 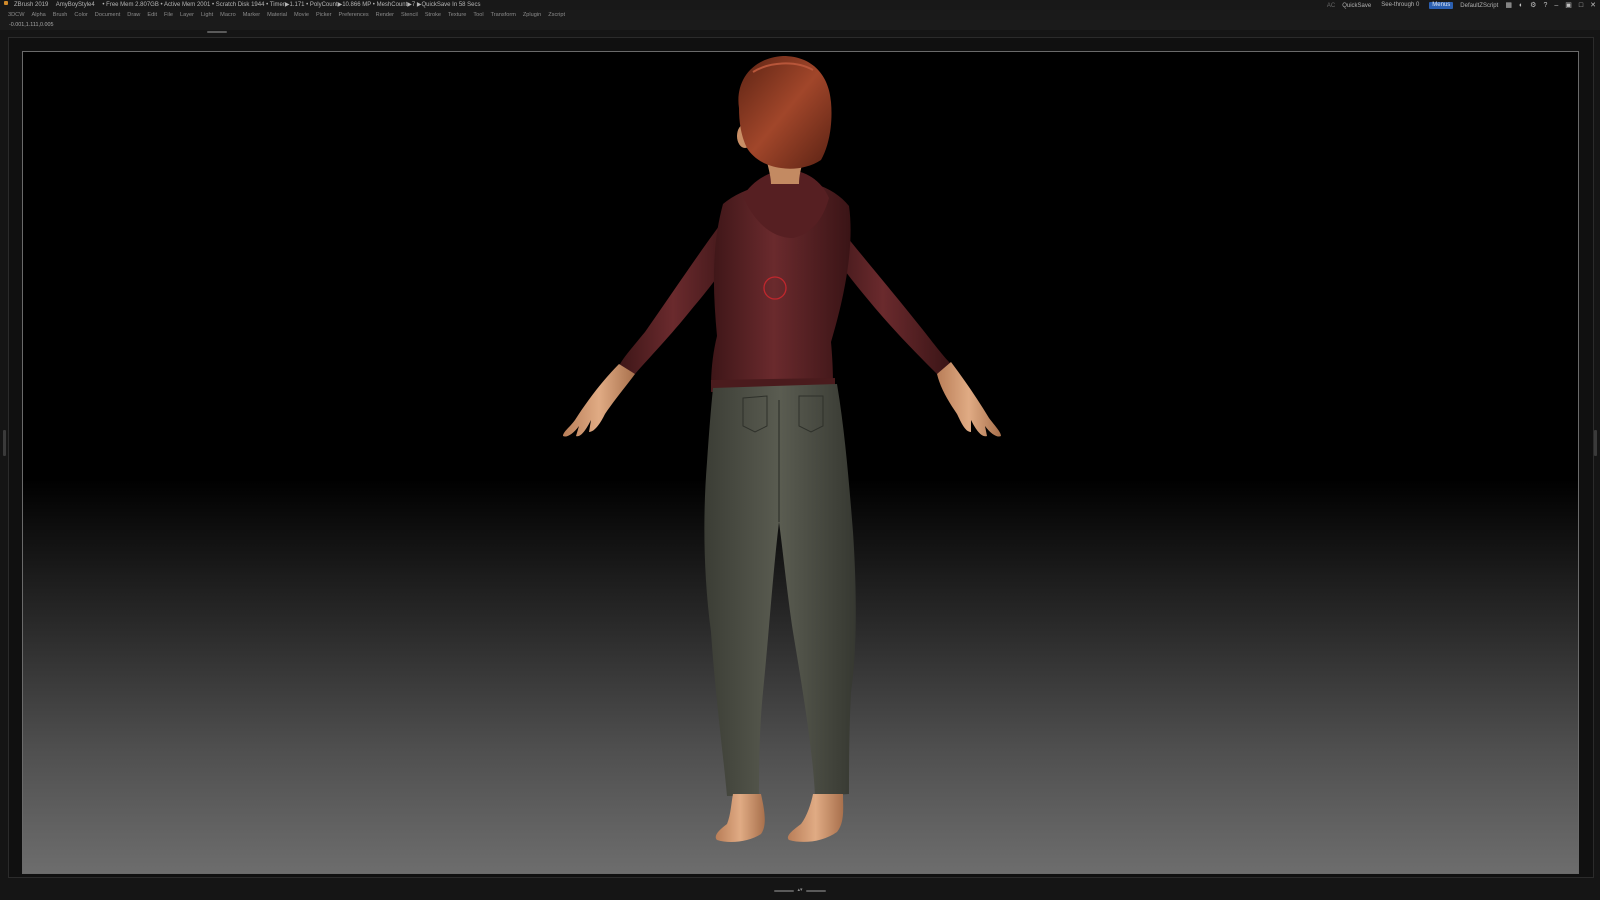 What do you see at coordinates (503, 15) in the screenshot?
I see `menu-transform: Transform` at bounding box center [503, 15].